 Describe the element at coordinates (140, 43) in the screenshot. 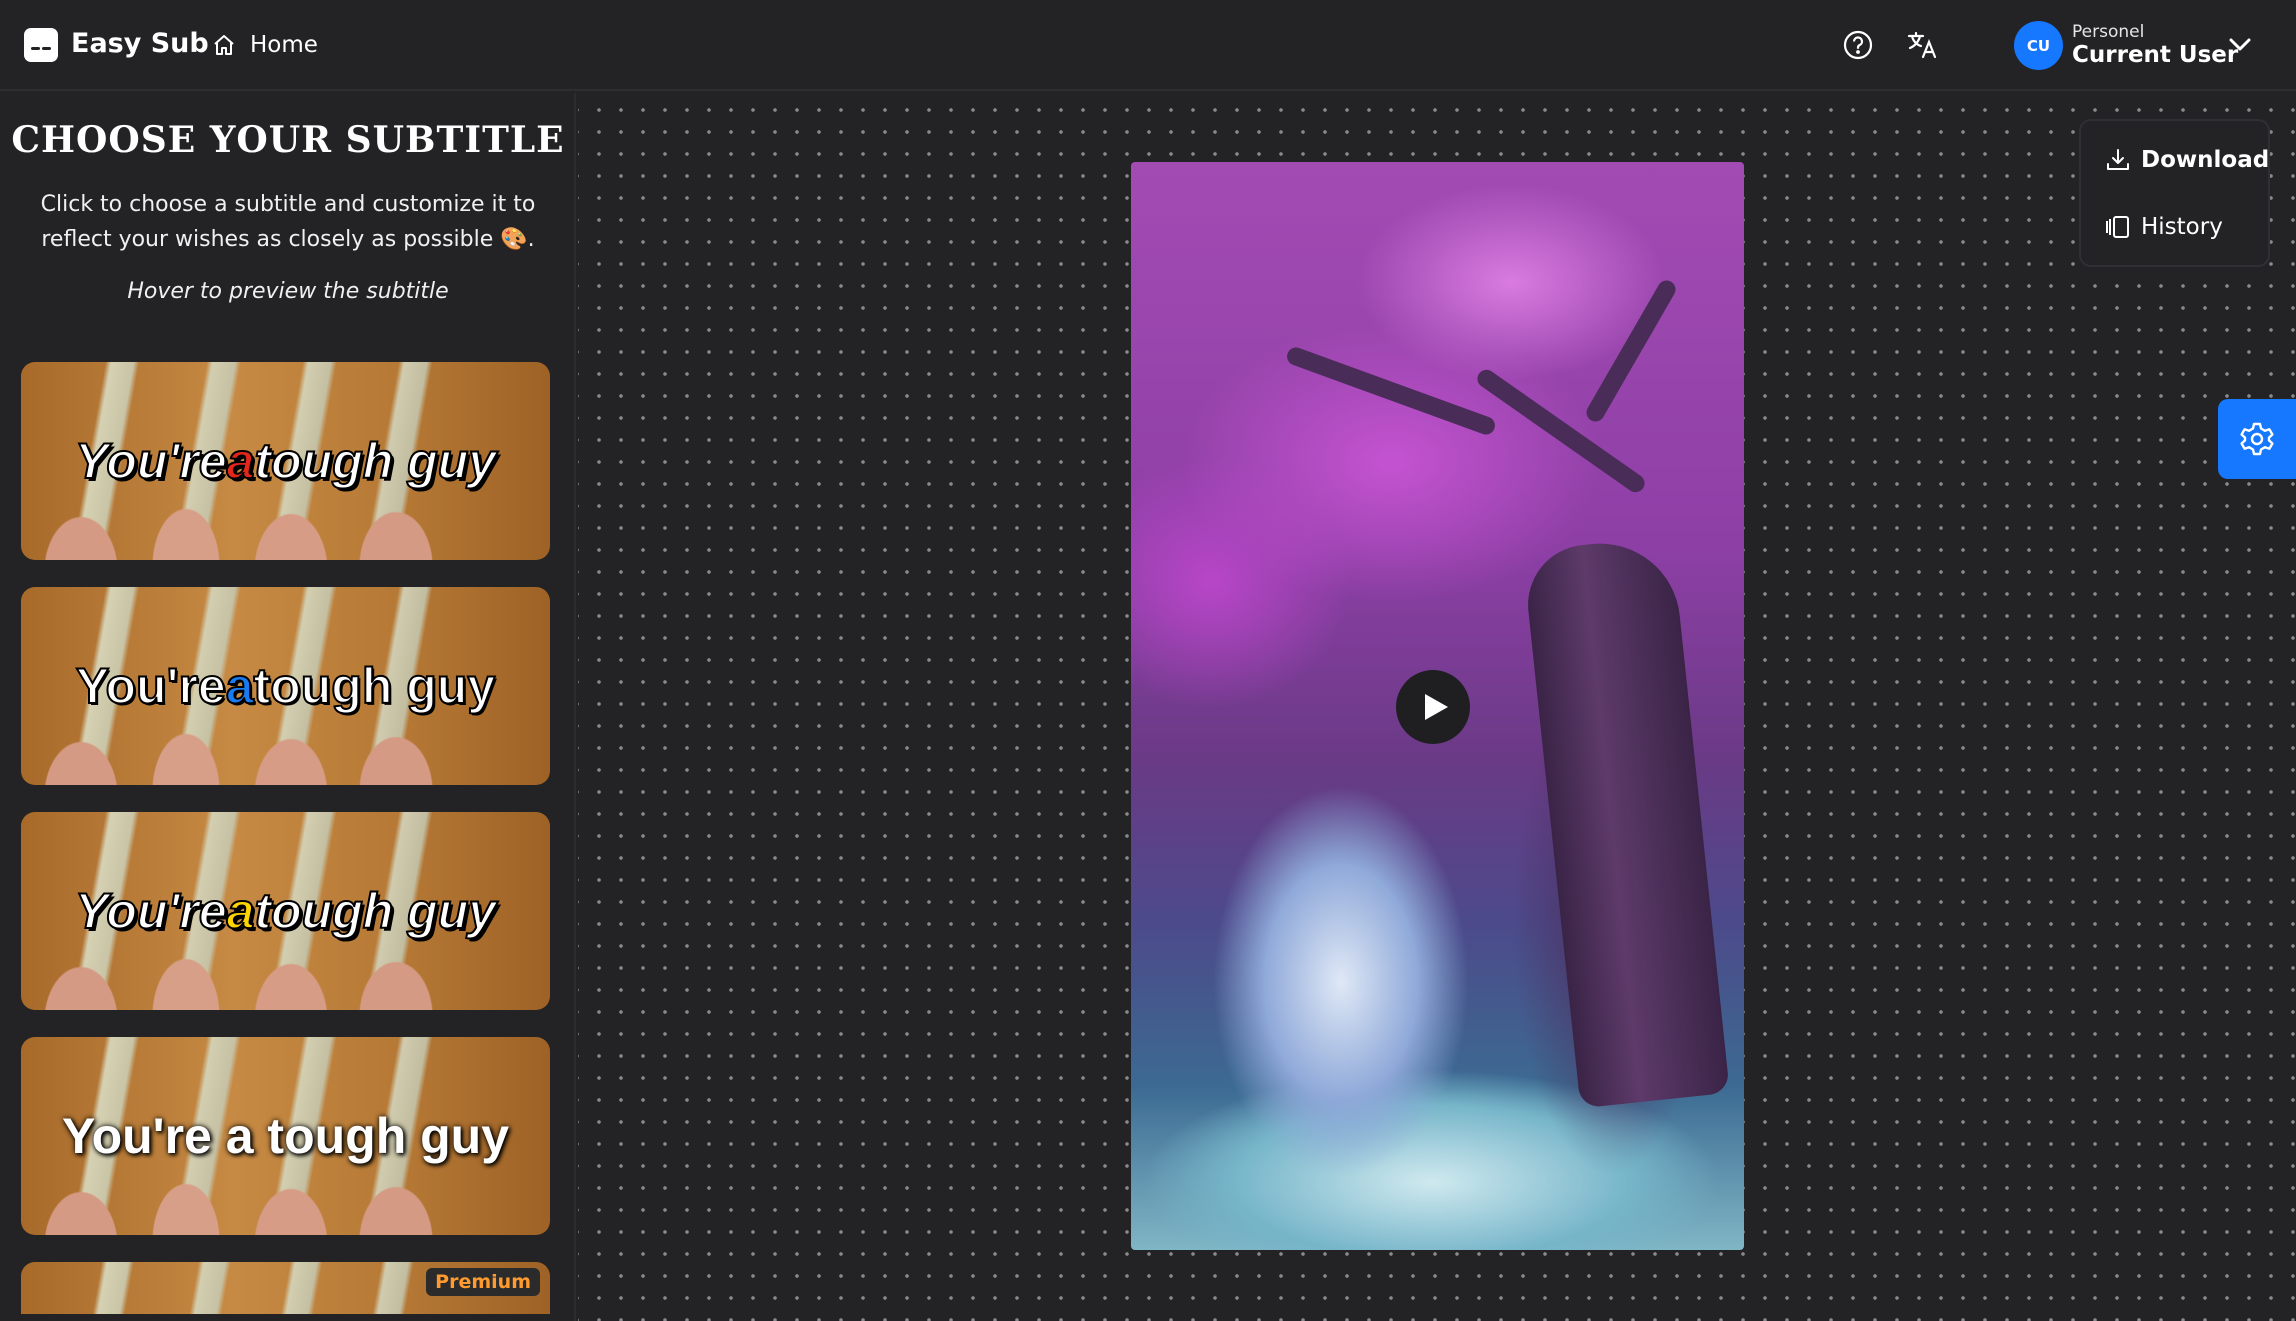

I see `app-name: Easy Sub` at that location.